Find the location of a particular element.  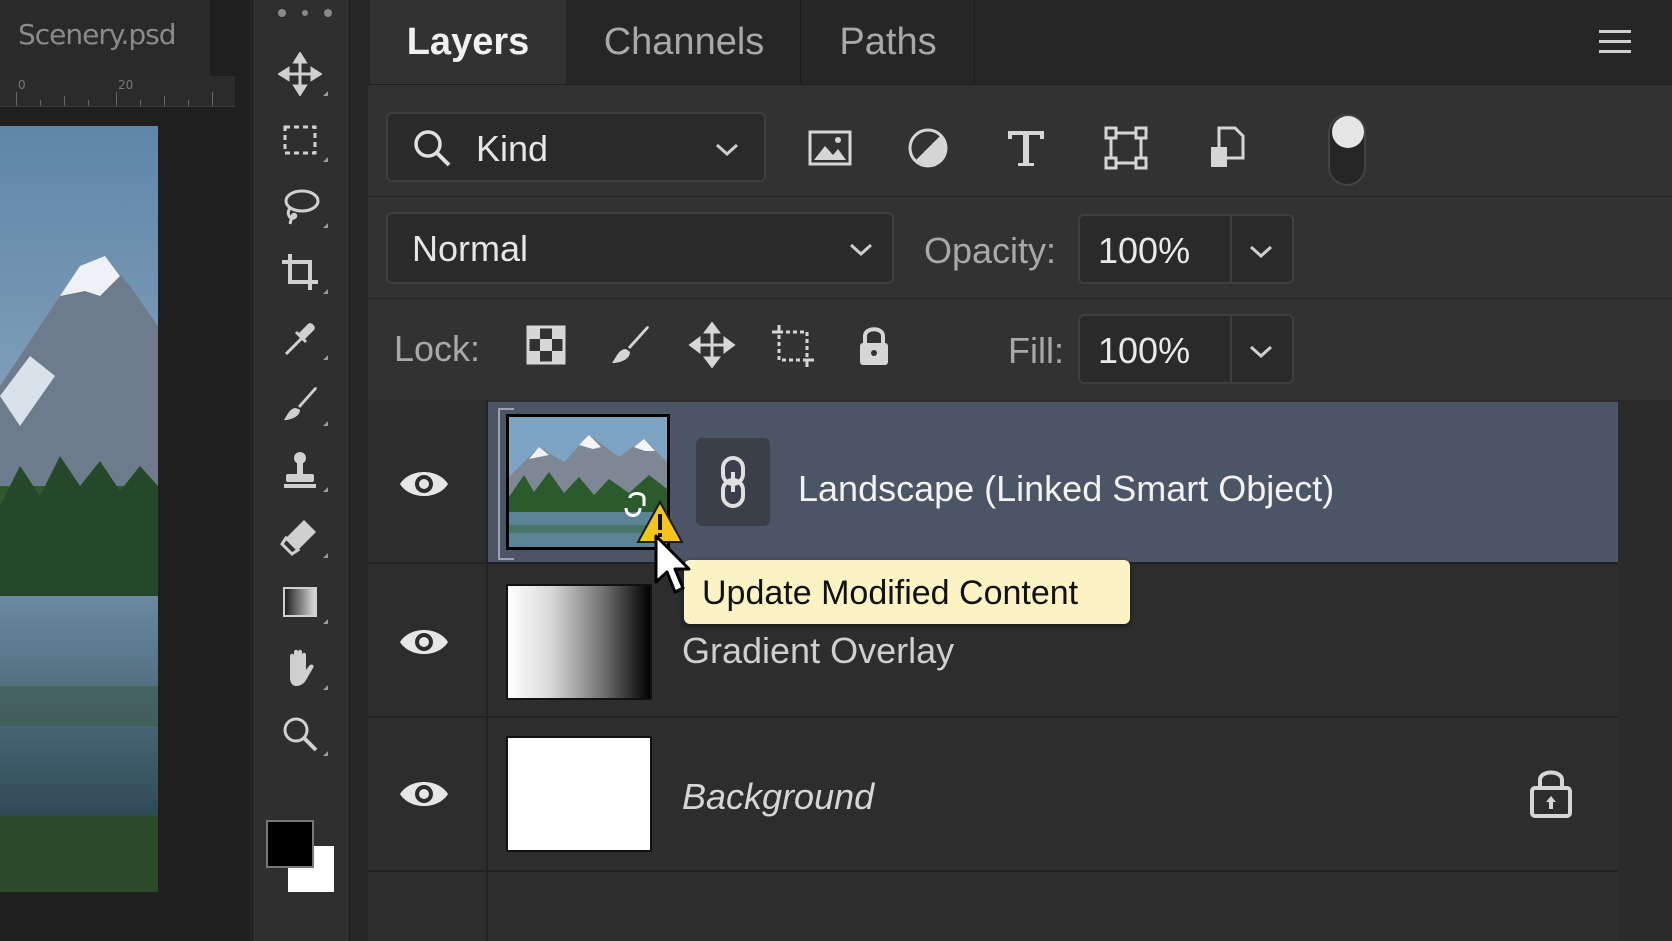

fill-label: Fill: is located at coordinates (1036, 350).